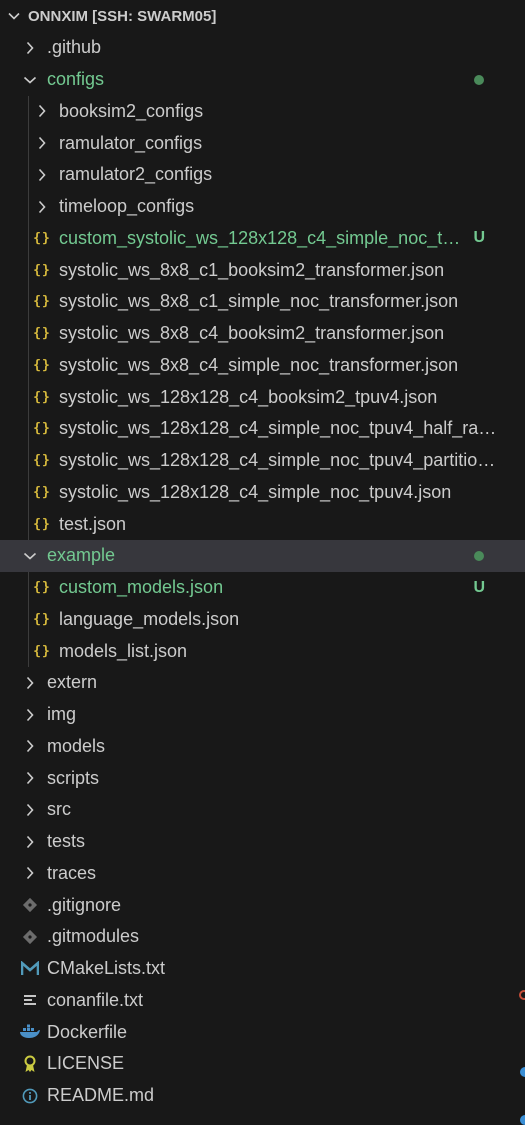  Describe the element at coordinates (72, 872) in the screenshot. I see `tree-item-label: traces` at that location.